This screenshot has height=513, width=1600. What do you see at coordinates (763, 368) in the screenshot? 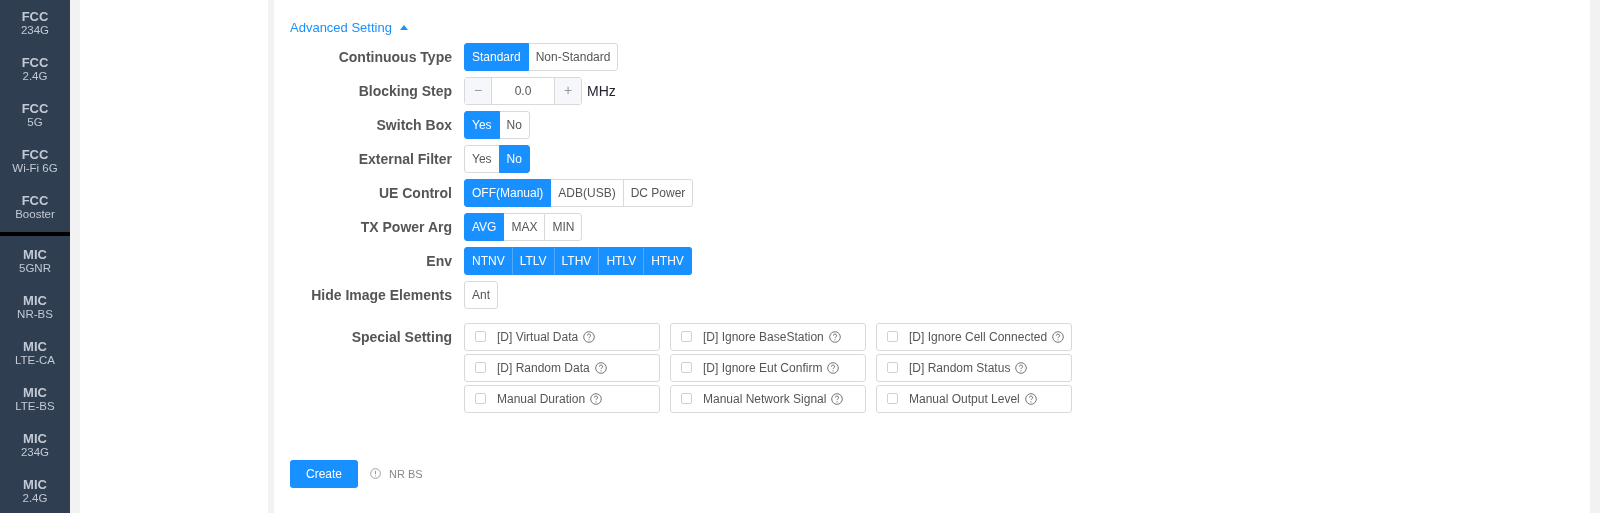
I see `checkbox-label: [D] Ignore Eut Confirm` at bounding box center [763, 368].